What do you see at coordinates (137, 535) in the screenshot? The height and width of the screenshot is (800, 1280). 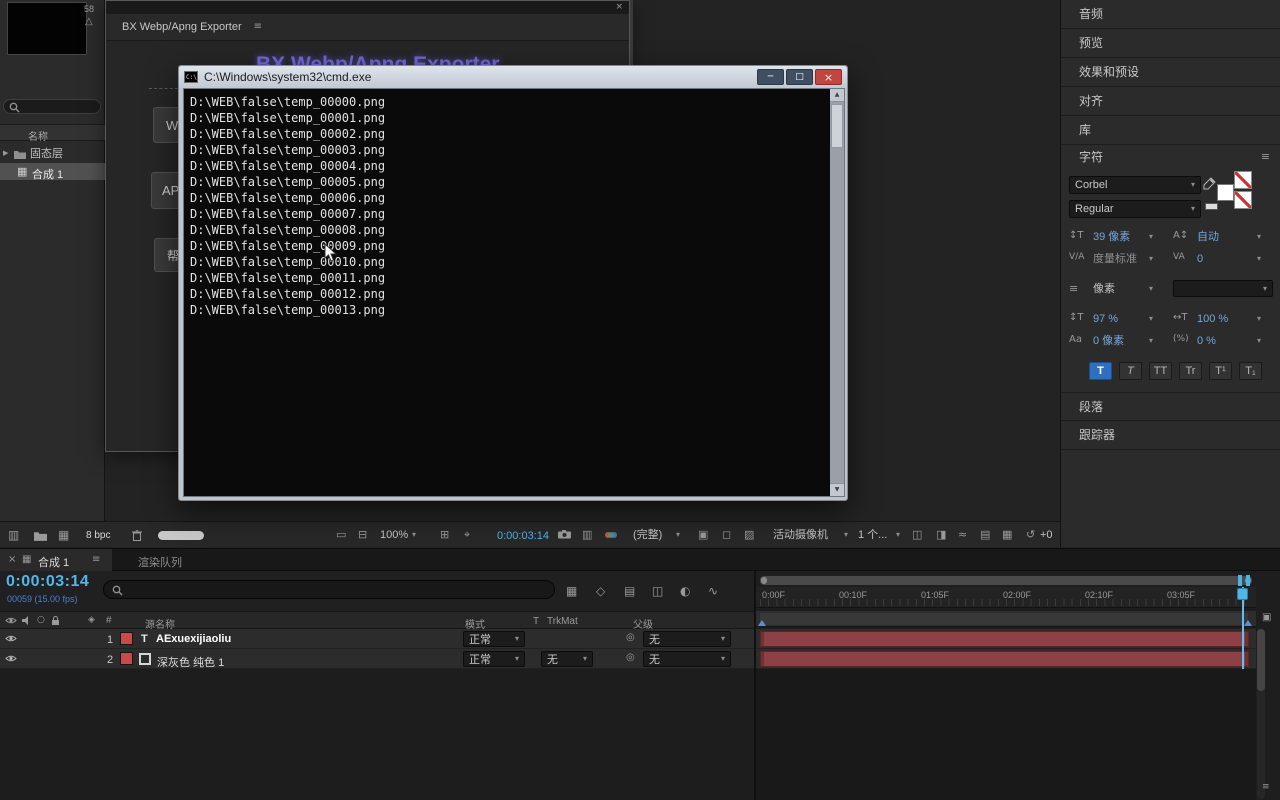 I see `trash-icon` at bounding box center [137, 535].